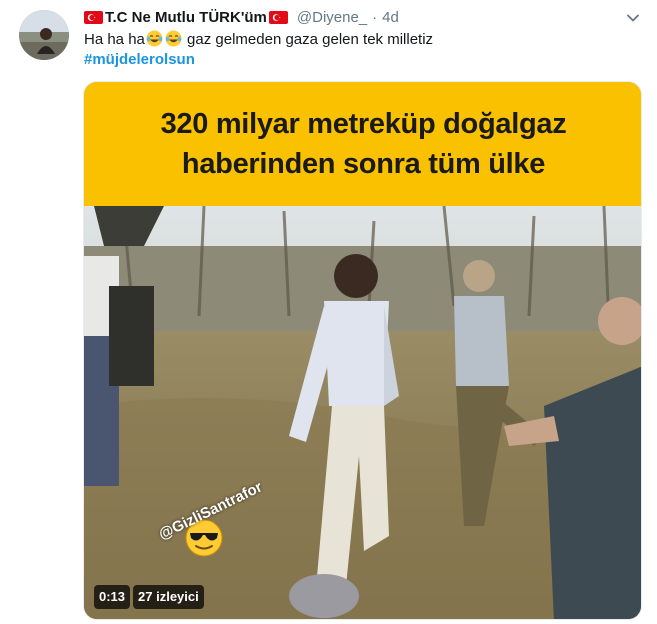 The width and height of the screenshot is (657, 624). Describe the element at coordinates (168, 597) in the screenshot. I see `view-count: 27 izleyici` at that location.